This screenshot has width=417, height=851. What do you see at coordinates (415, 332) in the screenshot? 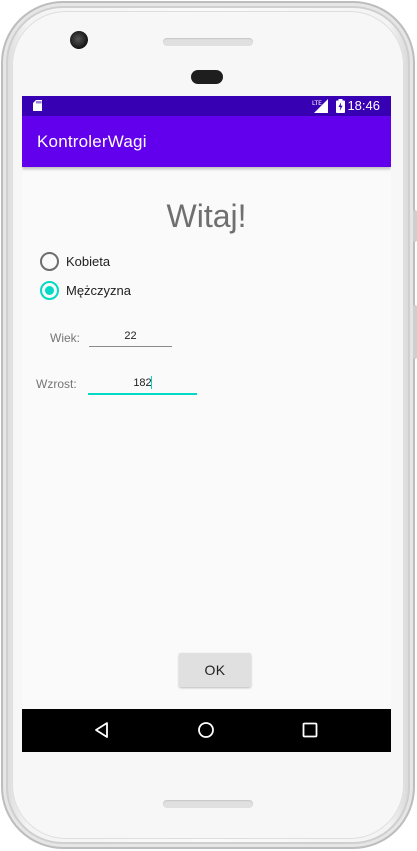
I see `volume-button` at bounding box center [415, 332].